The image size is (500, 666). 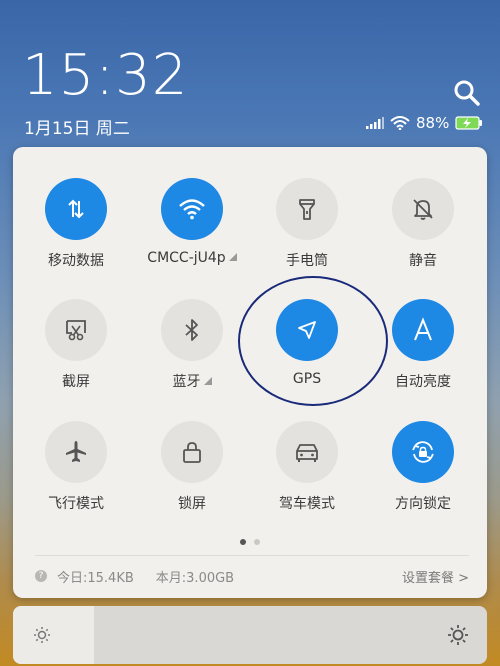 What do you see at coordinates (307, 476) in the screenshot?
I see `tile-driving-mode: 驾车模式` at bounding box center [307, 476].